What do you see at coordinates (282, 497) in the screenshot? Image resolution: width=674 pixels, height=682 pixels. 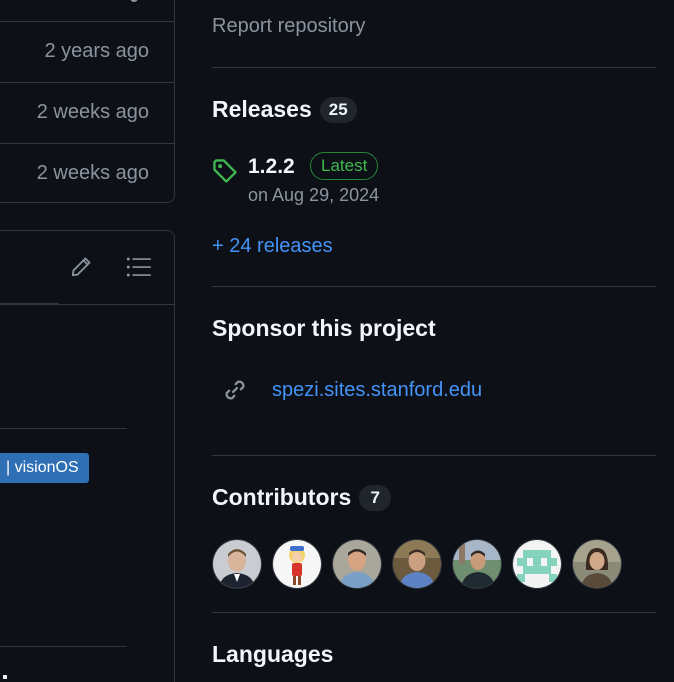 I see `contributors-title: Contributors` at bounding box center [282, 497].